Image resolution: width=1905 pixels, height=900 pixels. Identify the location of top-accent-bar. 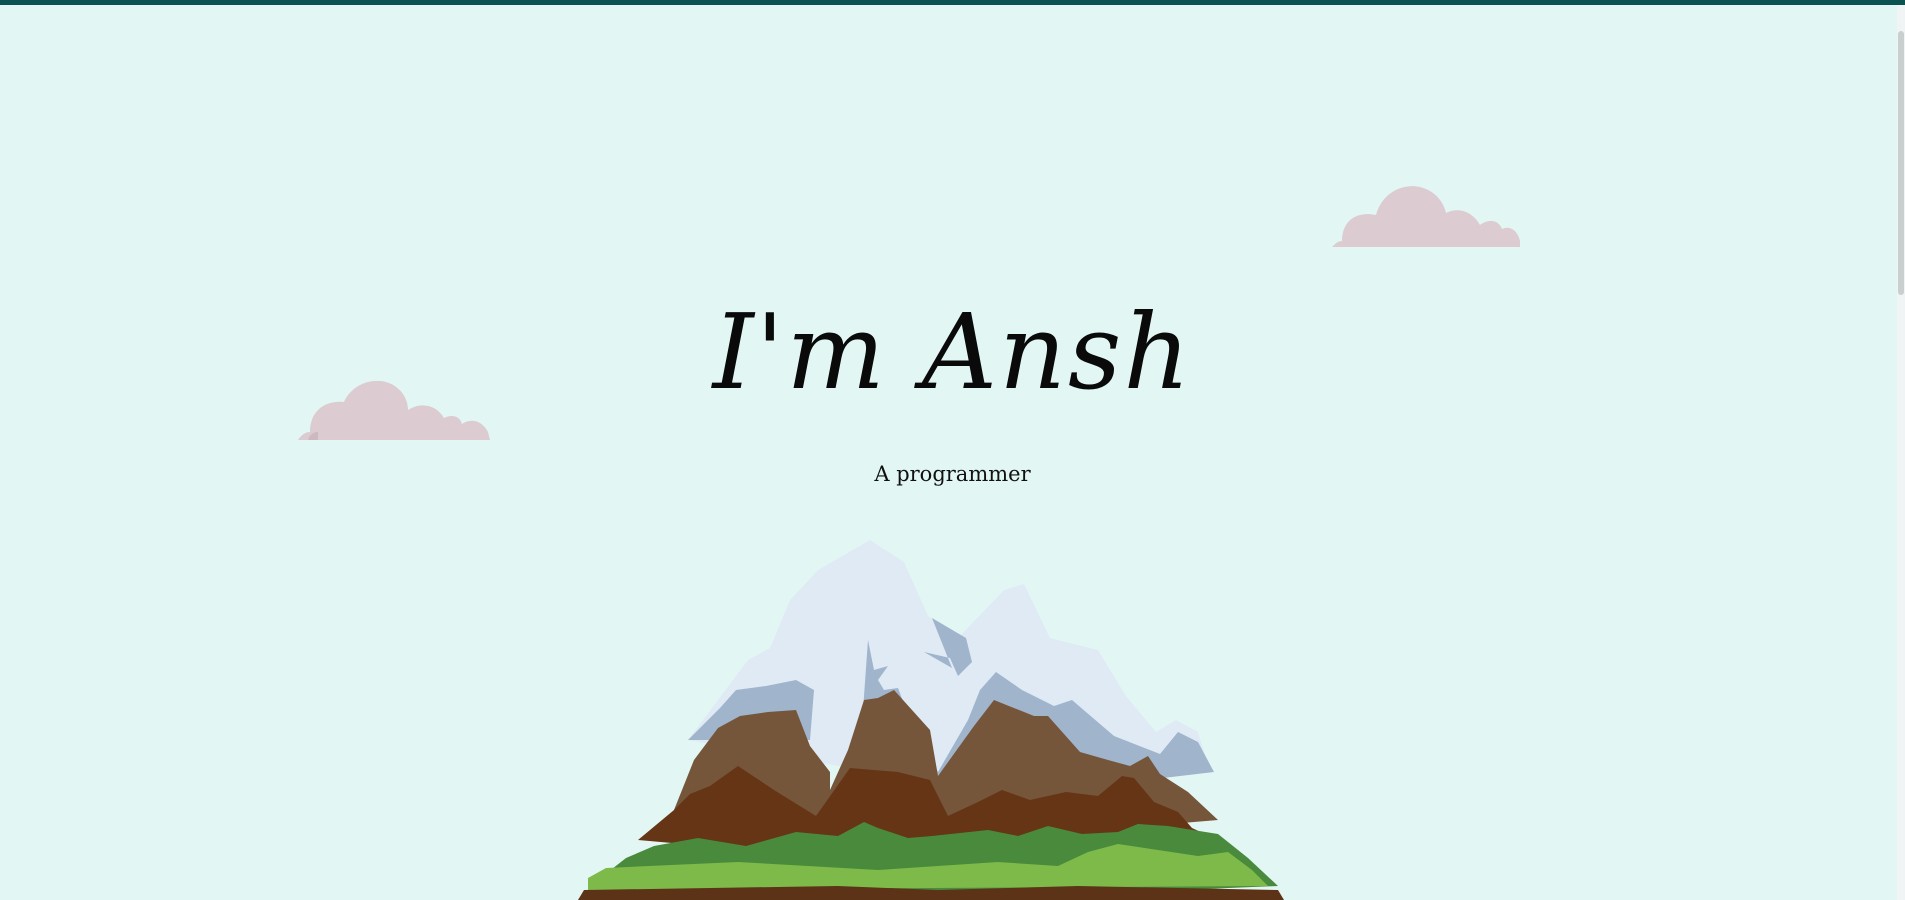
(952, 2).